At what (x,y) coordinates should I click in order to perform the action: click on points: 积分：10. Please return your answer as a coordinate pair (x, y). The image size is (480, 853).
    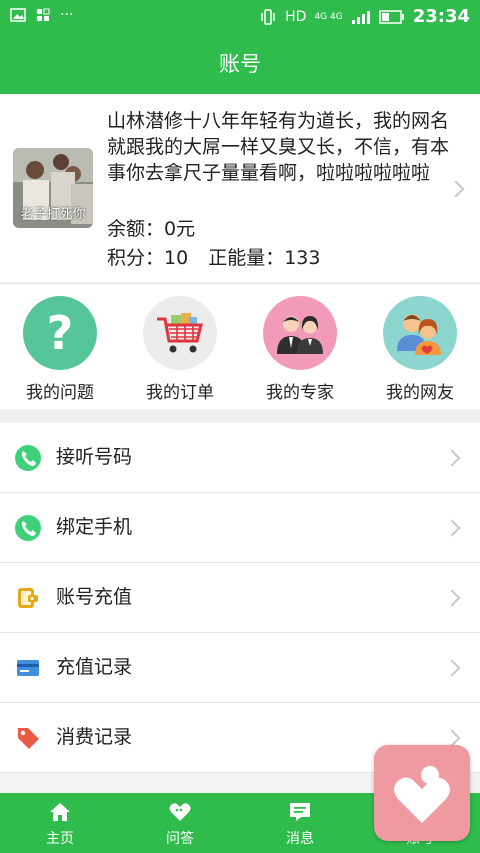
    Looking at the image, I should click on (148, 258).